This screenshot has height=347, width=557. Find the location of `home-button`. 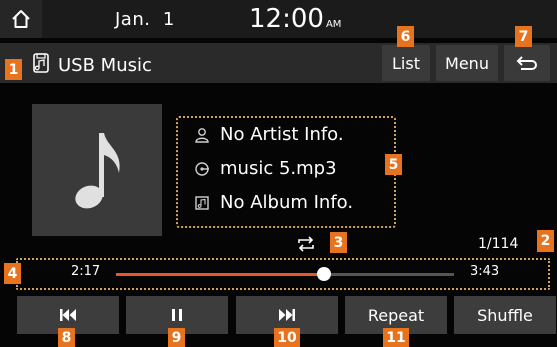

home-button is located at coordinates (21, 19).